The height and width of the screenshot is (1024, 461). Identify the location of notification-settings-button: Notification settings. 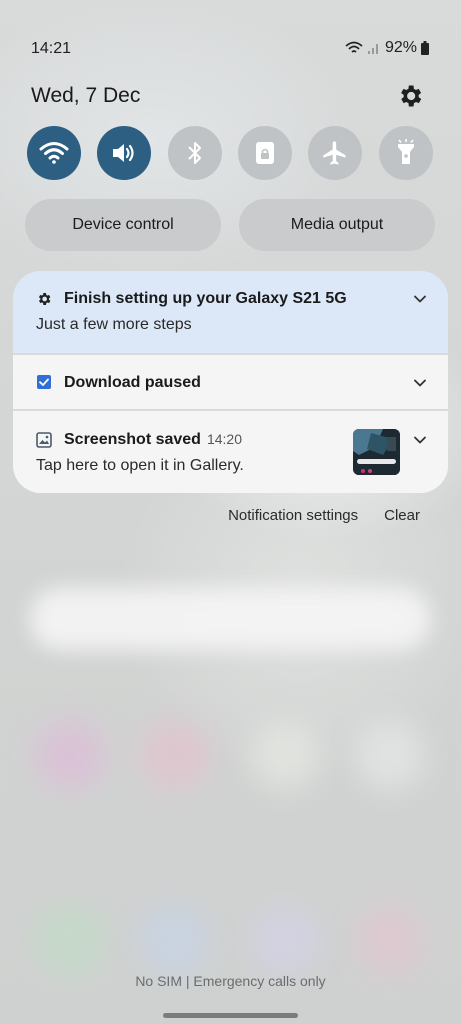
(293, 515).